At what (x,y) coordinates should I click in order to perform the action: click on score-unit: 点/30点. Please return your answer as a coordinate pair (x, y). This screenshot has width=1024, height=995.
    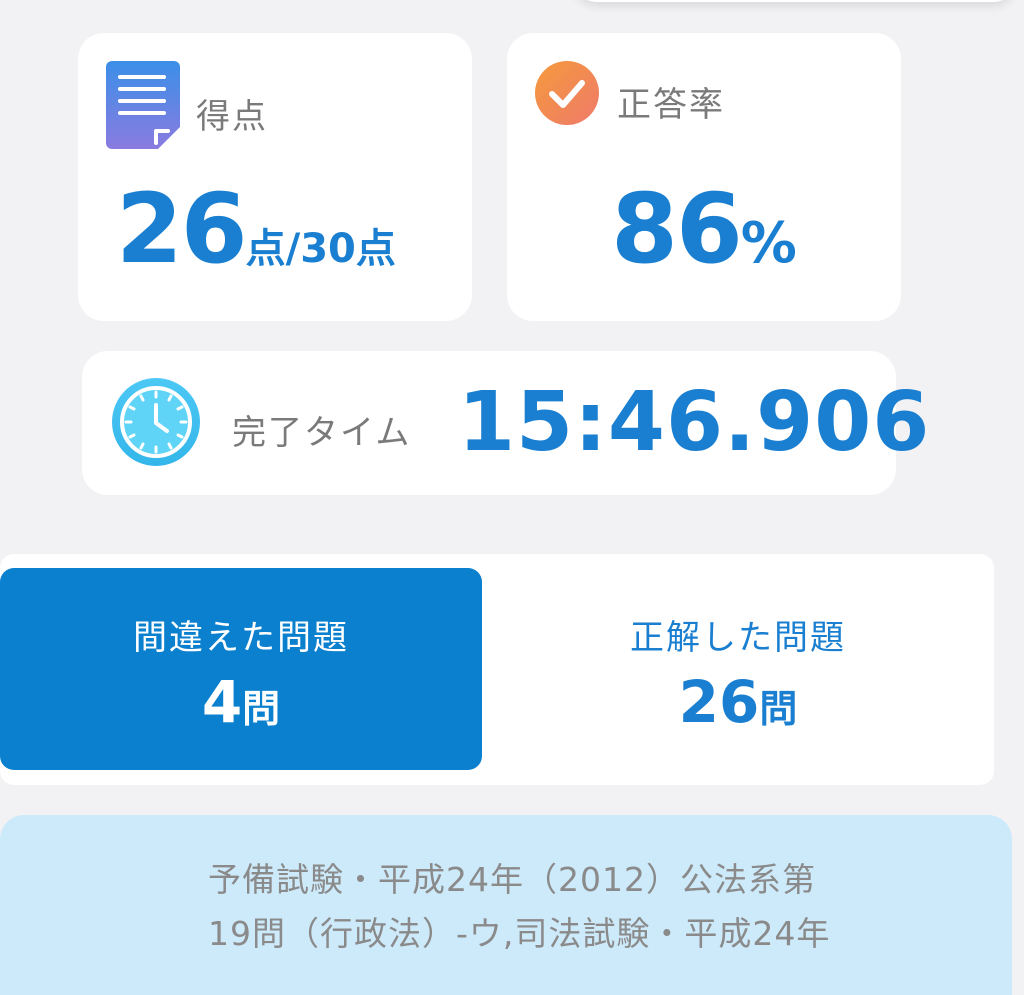
    Looking at the image, I should click on (320, 249).